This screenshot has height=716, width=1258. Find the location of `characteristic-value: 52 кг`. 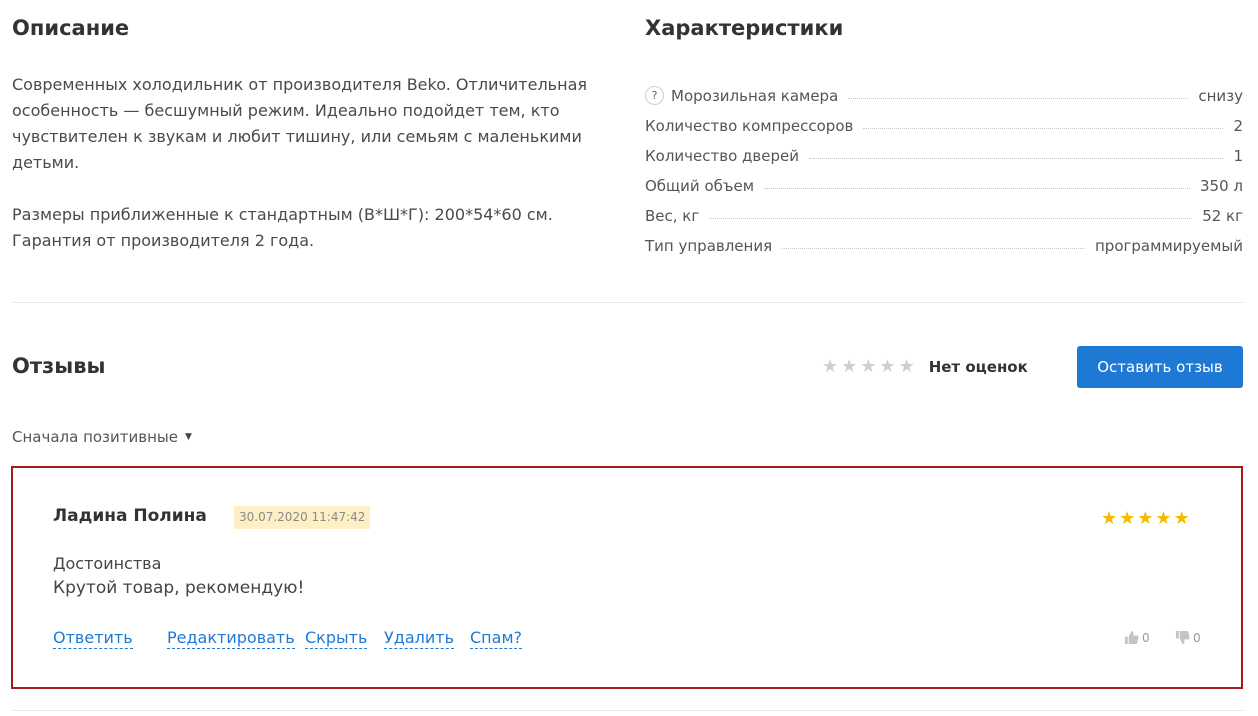

characteristic-value: 52 кг is located at coordinates (1222, 216).